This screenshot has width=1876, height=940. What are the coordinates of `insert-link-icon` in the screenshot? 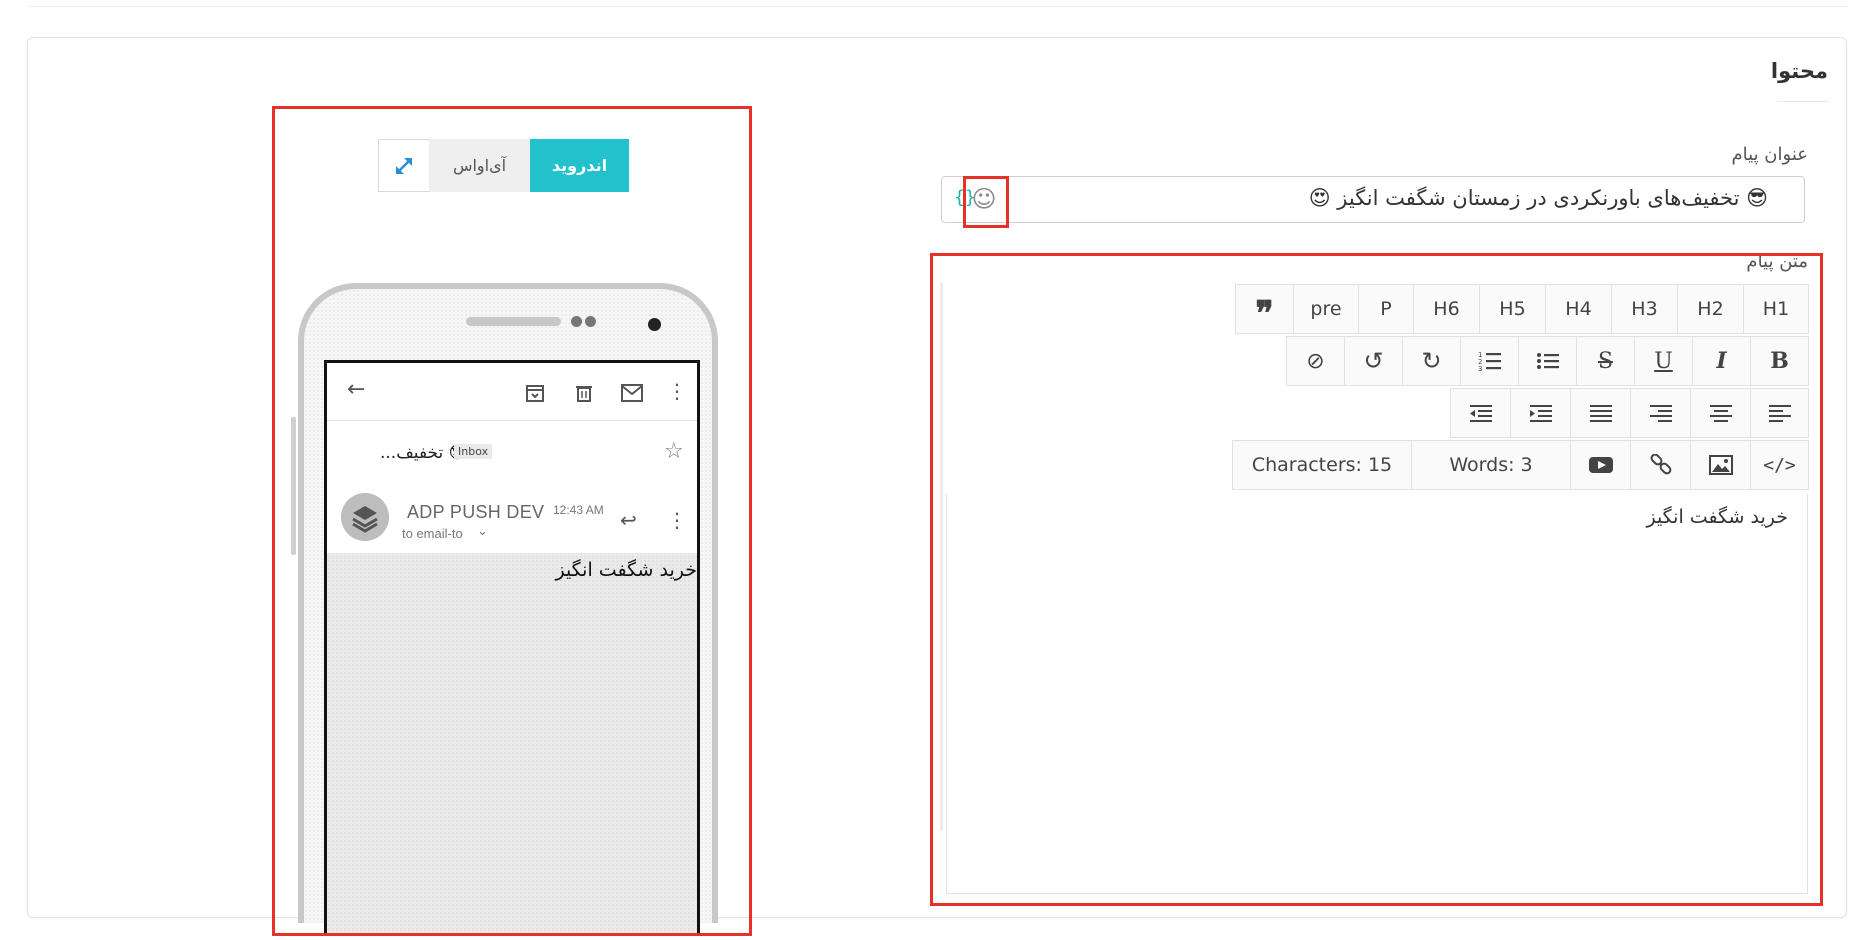 It's located at (1660, 464).